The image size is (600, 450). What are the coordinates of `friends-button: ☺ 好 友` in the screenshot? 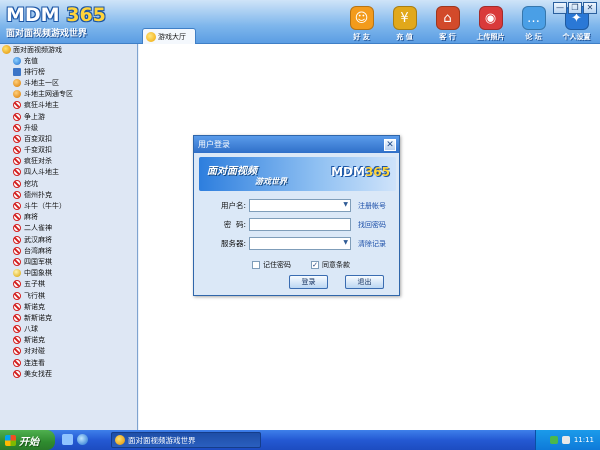 It's located at (361, 24).